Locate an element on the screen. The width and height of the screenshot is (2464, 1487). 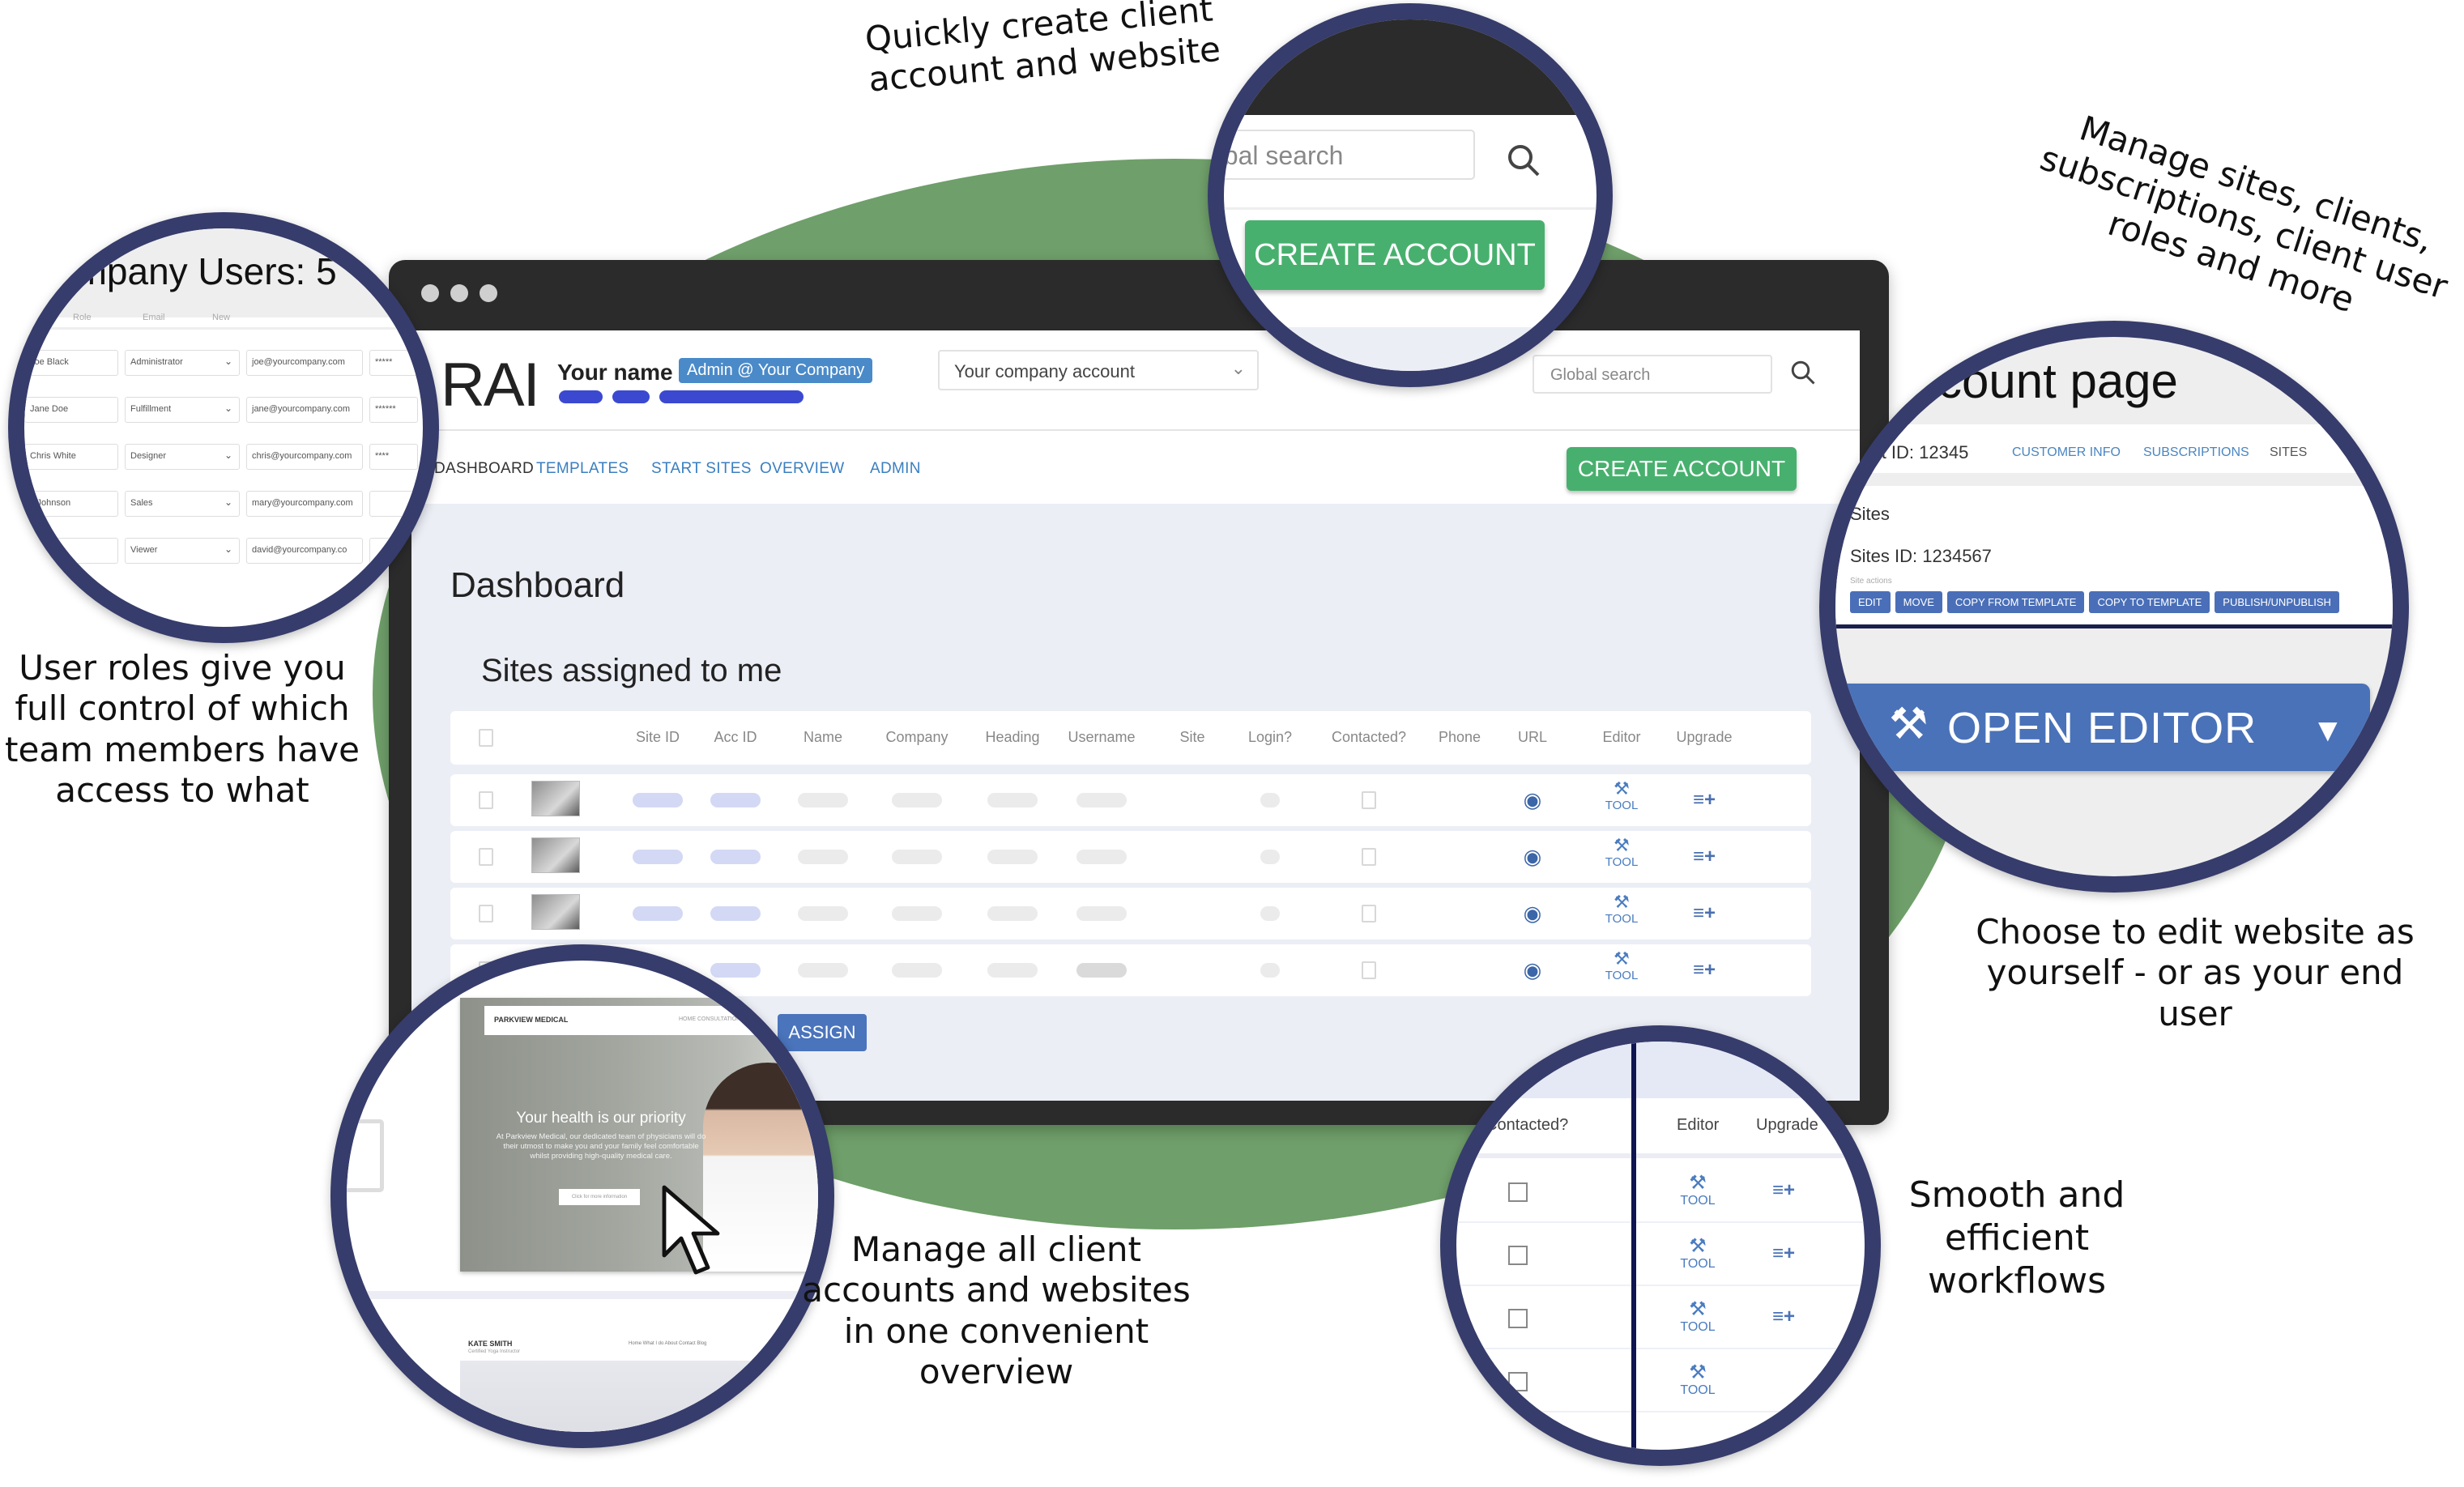
user-role-select: Administrator ⌄ is located at coordinates (182, 363).